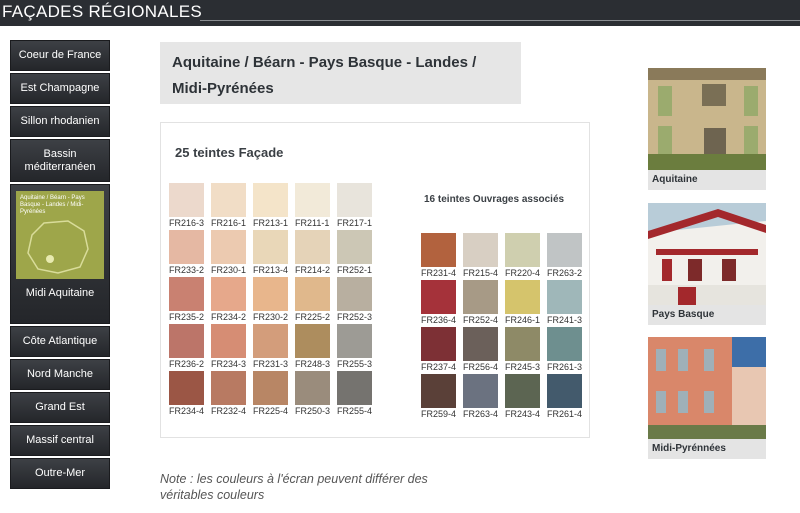 The height and width of the screenshot is (513, 800). Describe the element at coordinates (313, 364) in the screenshot. I see `facade-swatch-code: FR248-3` at that location.